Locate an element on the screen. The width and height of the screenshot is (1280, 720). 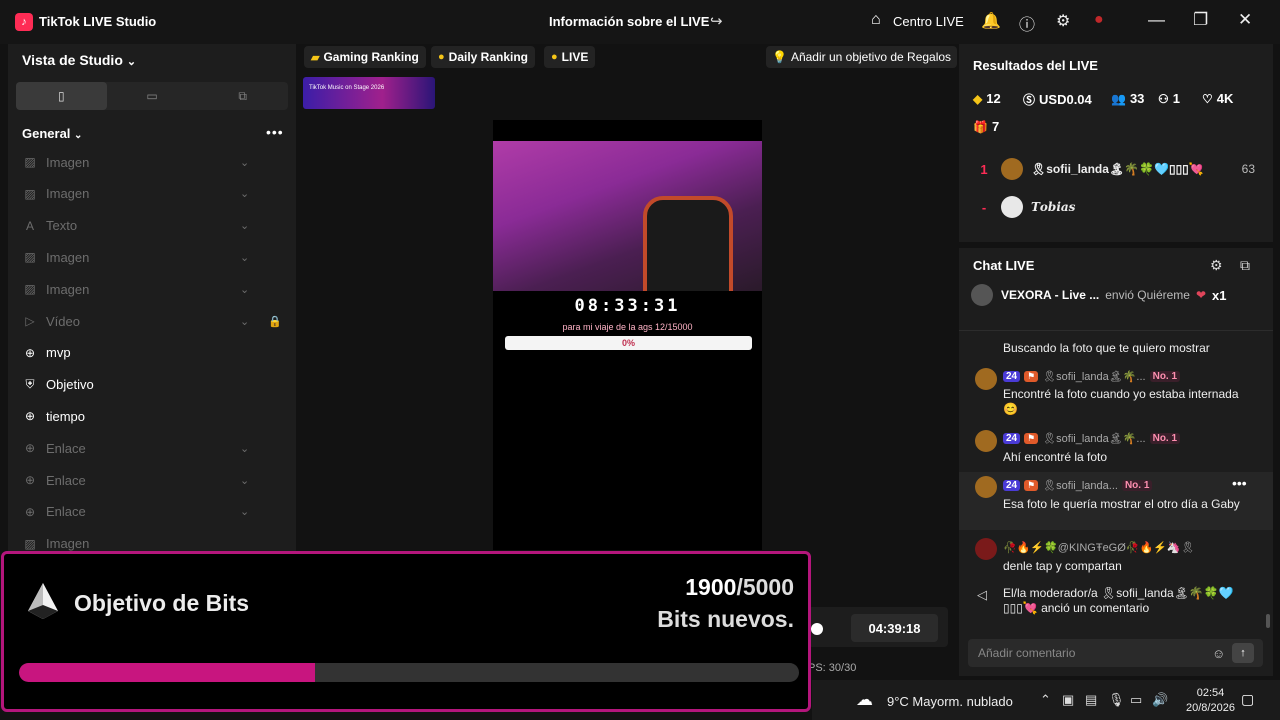
music-on-stage-banner: TikTok Music on Stage 2026 is located at coordinates (369, 93).